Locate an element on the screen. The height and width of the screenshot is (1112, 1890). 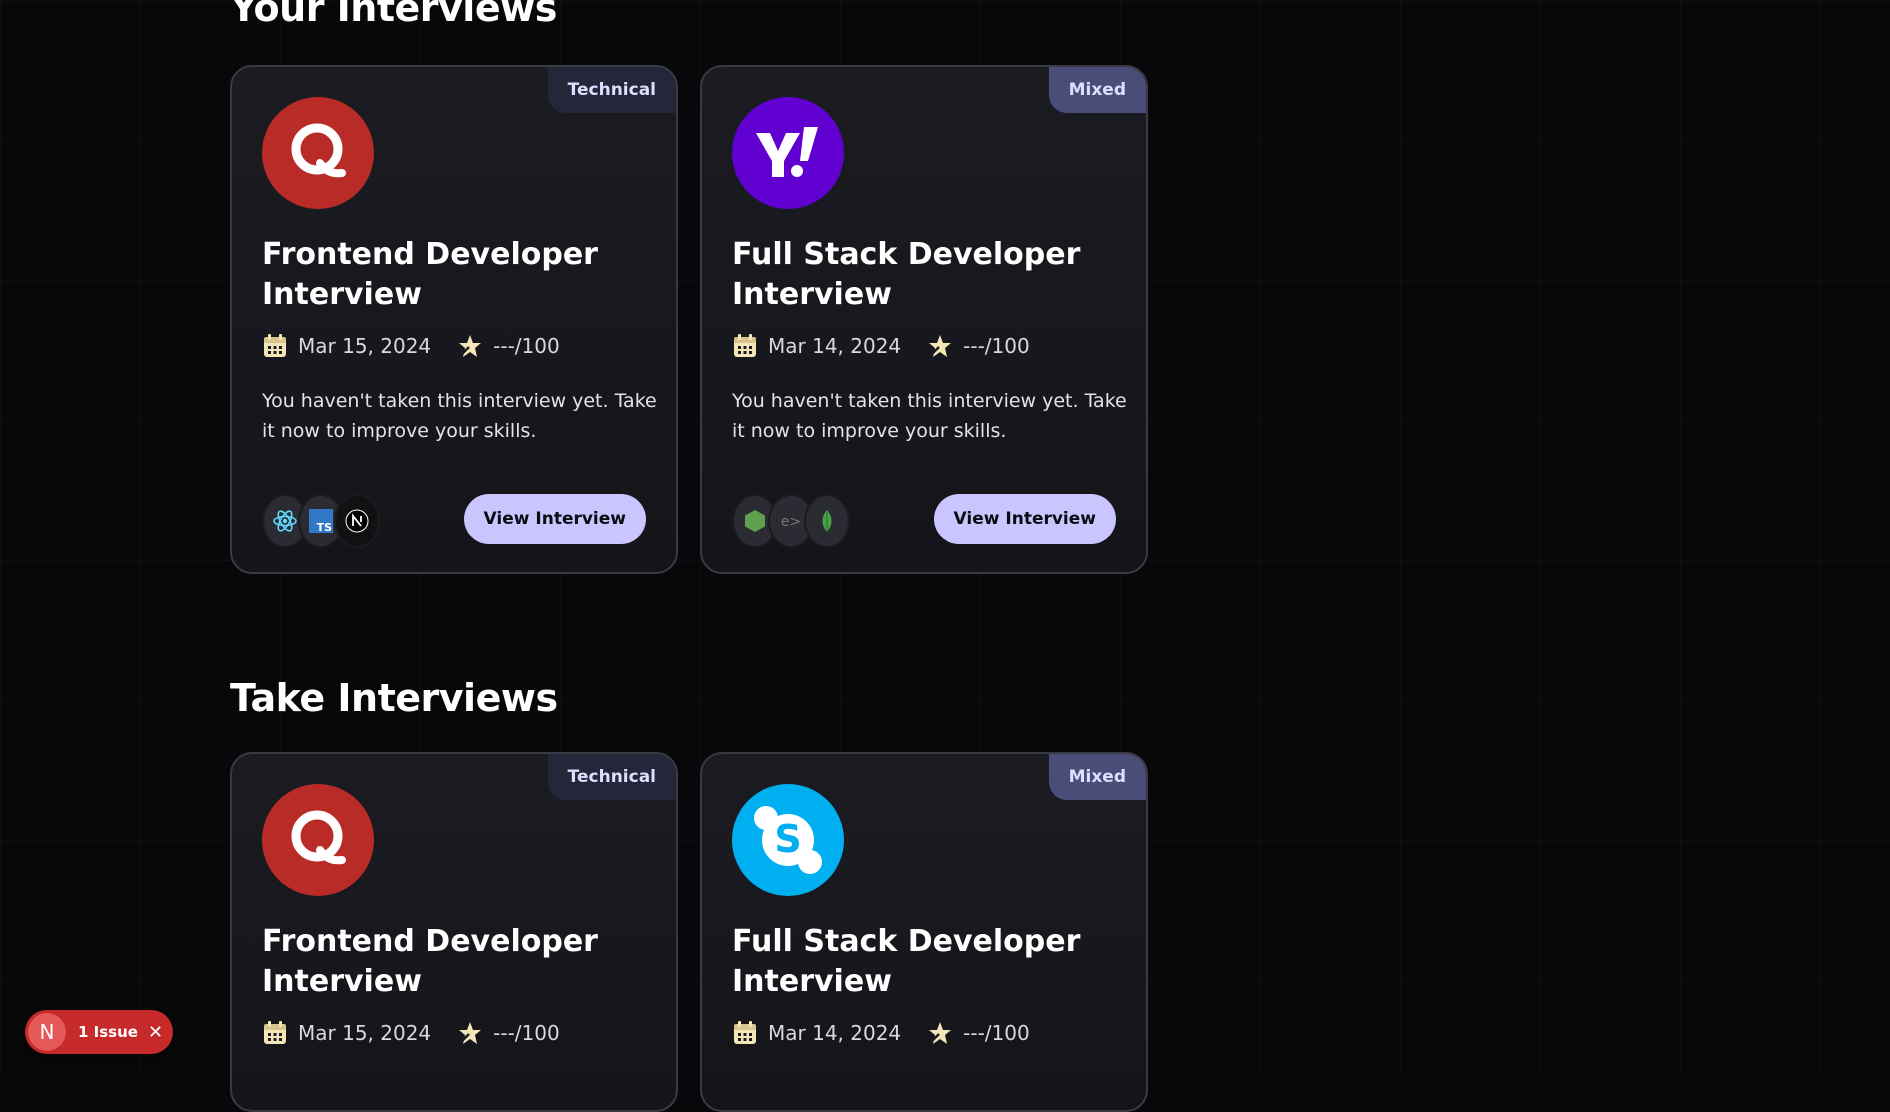
tech-stack: e> is located at coordinates (791, 521).